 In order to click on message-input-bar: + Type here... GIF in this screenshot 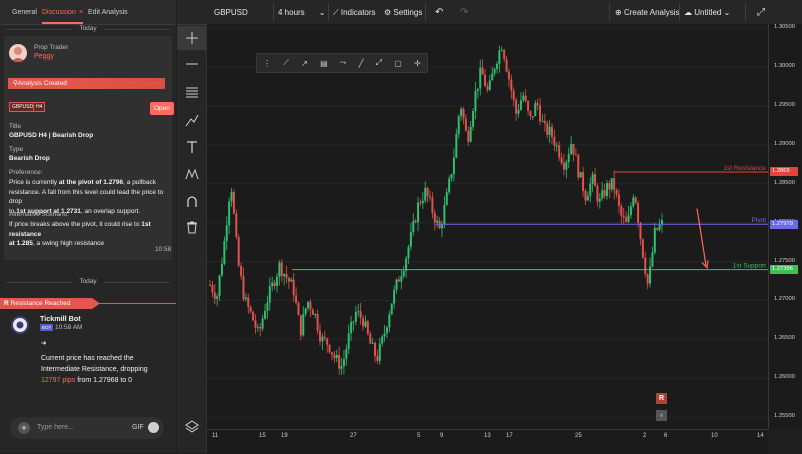, I will do `click(87, 428)`.